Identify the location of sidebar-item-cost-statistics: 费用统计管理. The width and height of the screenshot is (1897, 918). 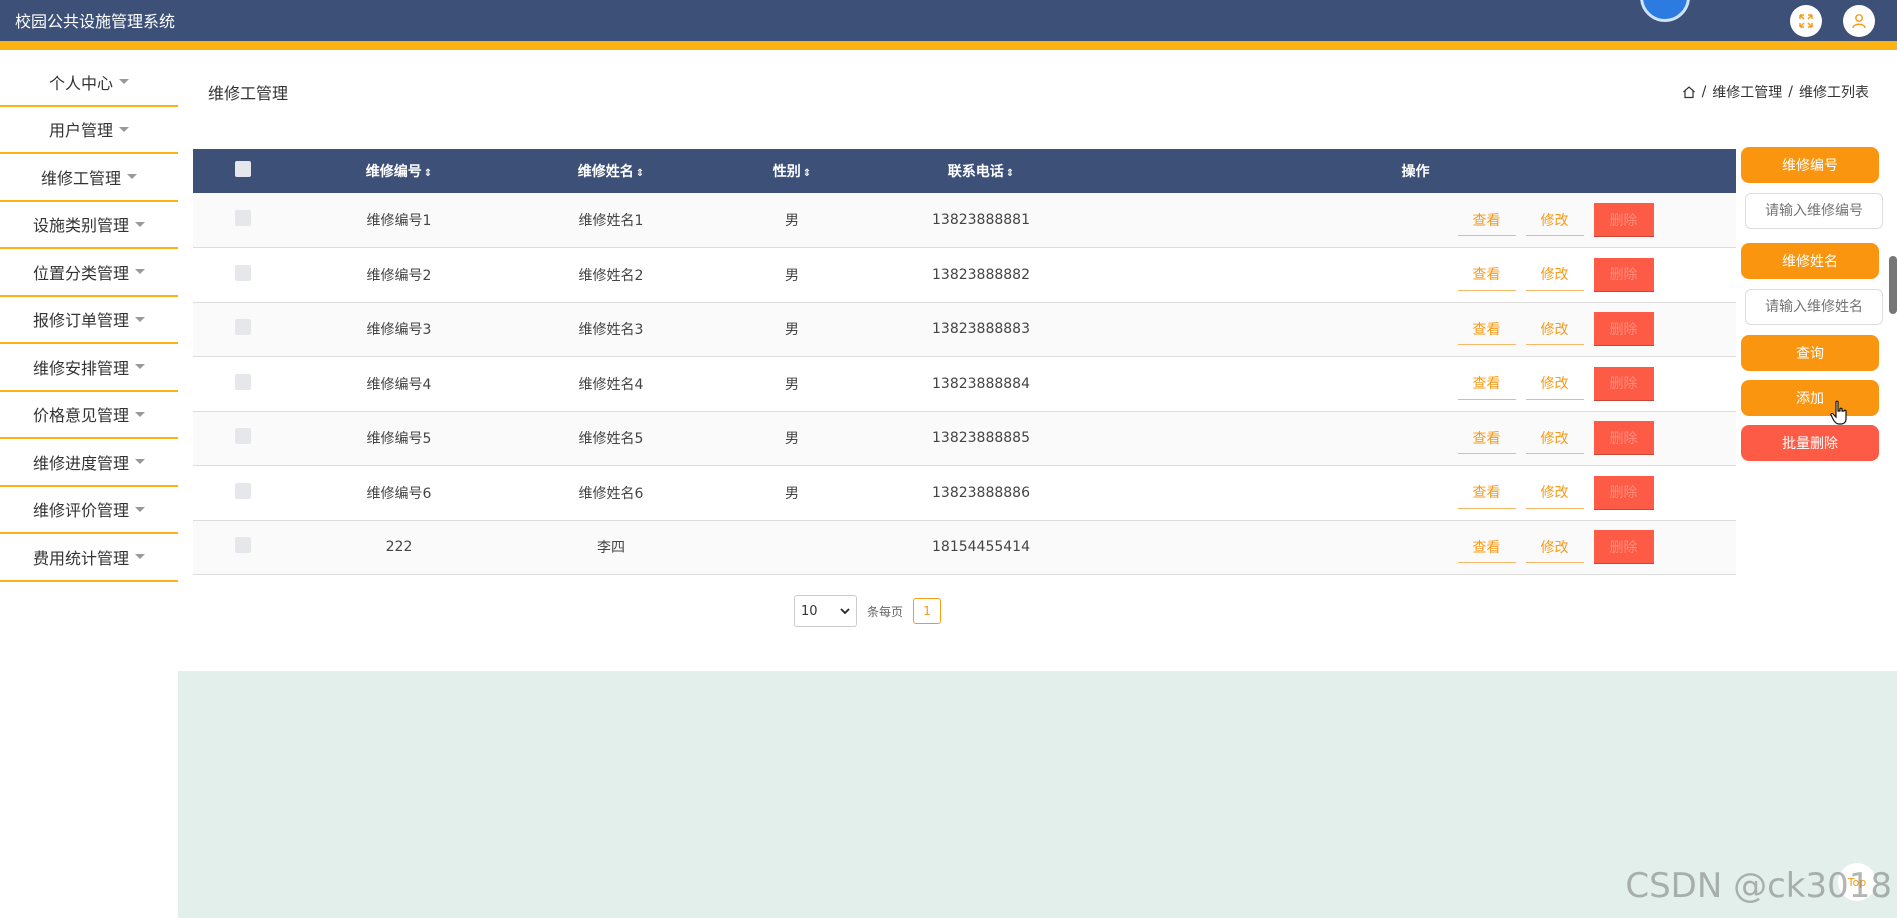
(89, 558).